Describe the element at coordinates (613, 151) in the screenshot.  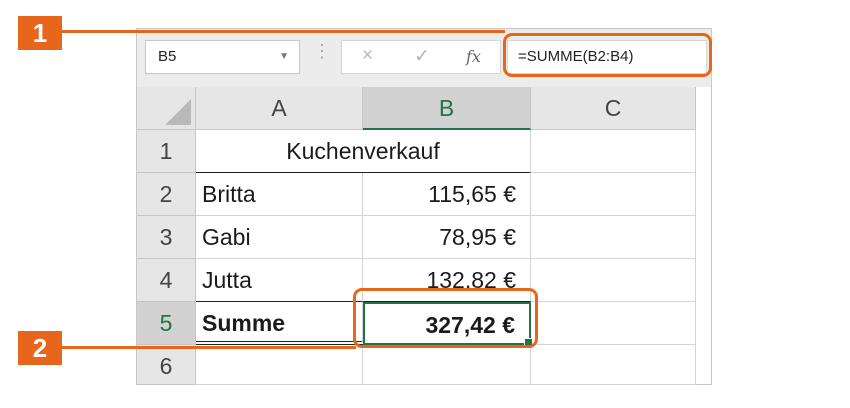
I see `cell-c1` at that location.